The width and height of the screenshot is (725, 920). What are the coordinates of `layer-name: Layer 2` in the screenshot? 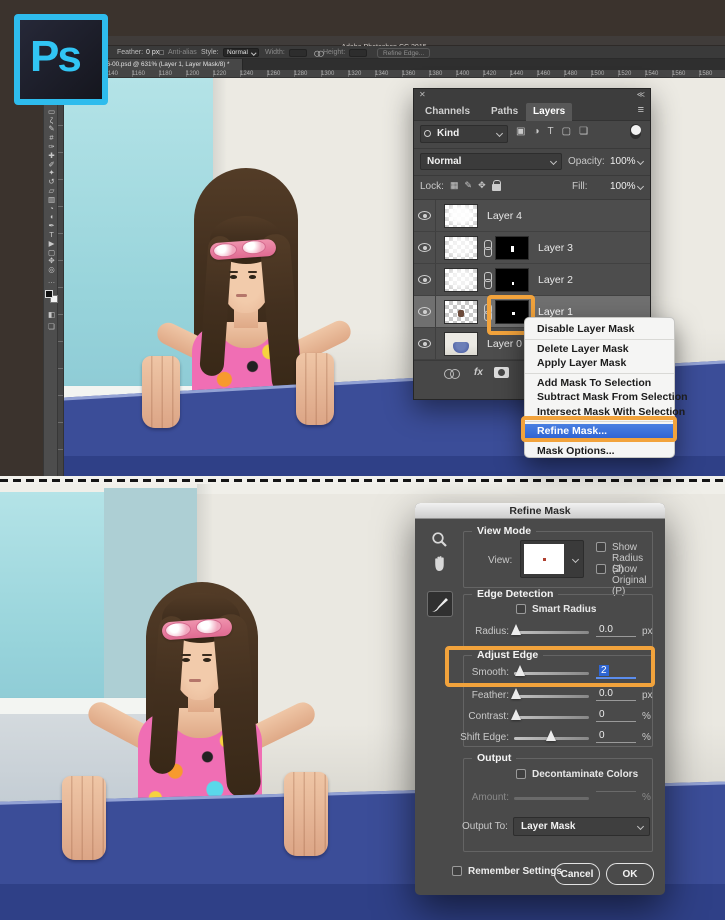 It's located at (555, 280).